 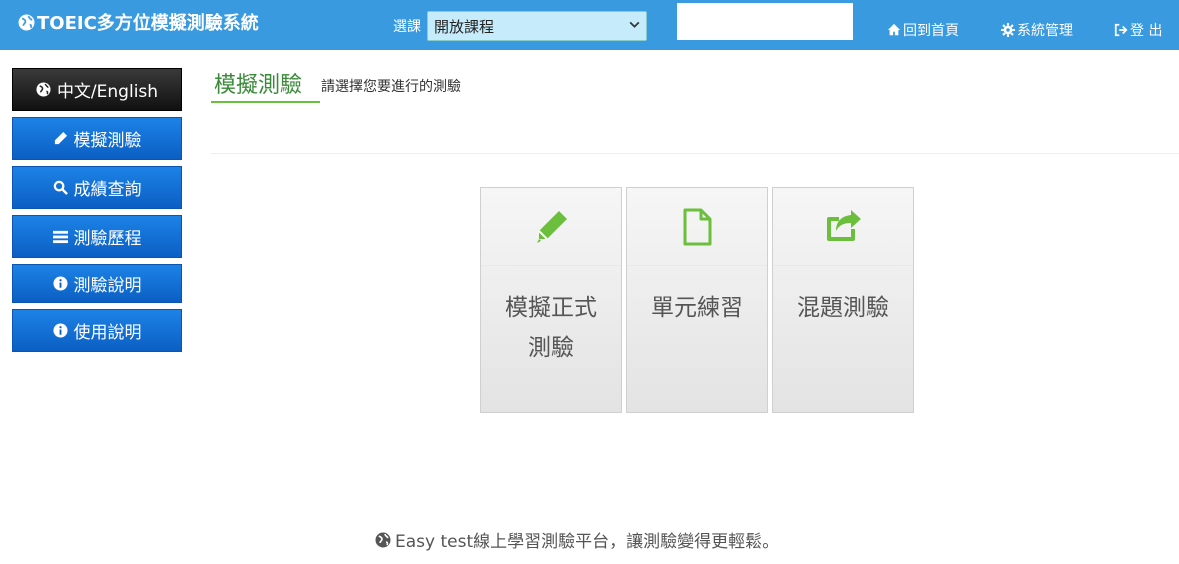 What do you see at coordinates (551, 308) in the screenshot?
I see `card-label-line1: 模擬正式` at bounding box center [551, 308].